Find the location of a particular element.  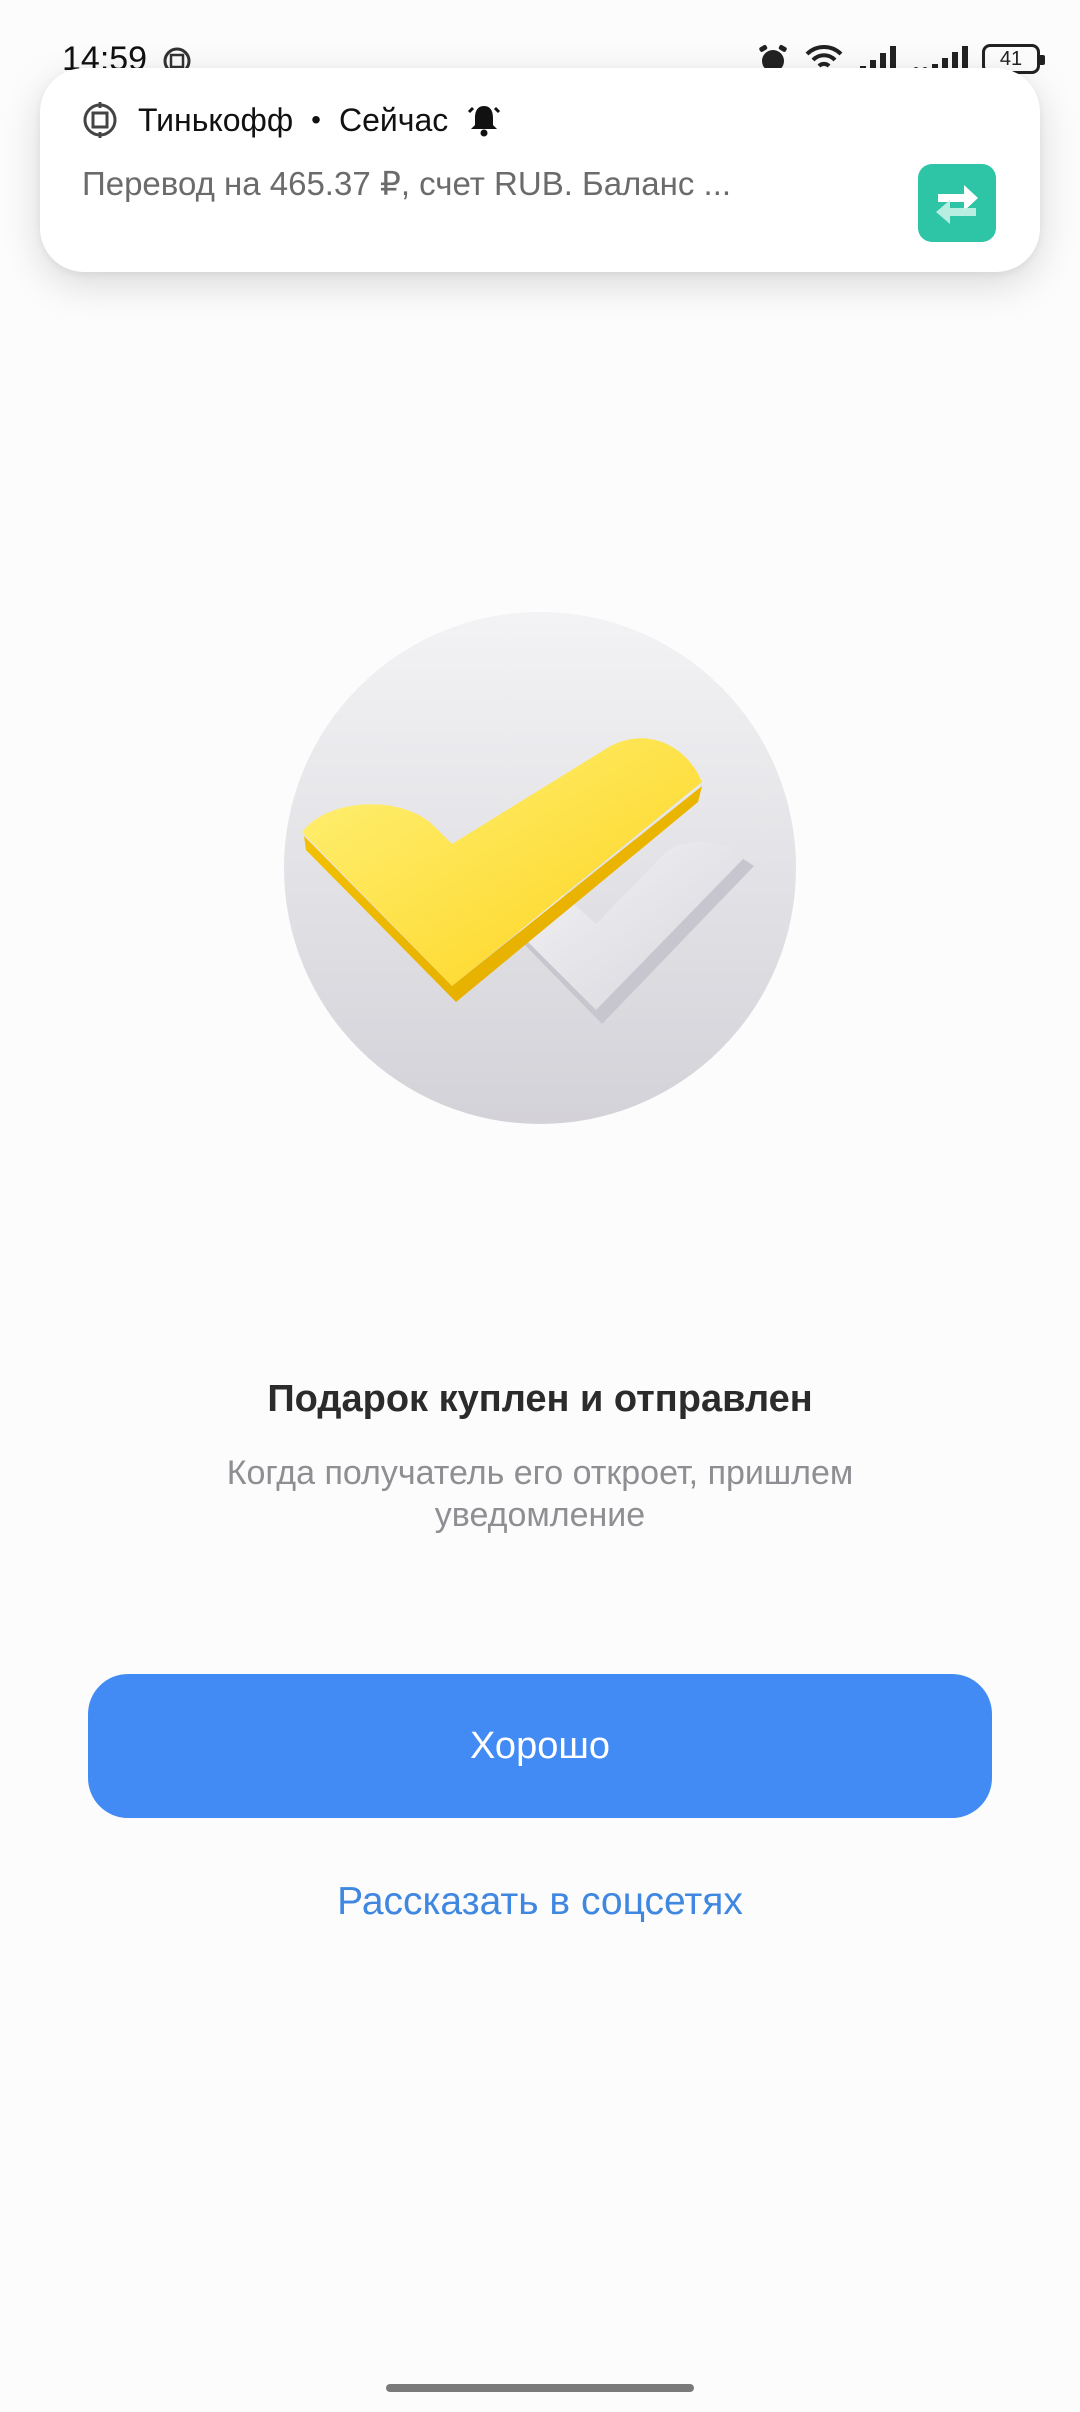

transfer-icon is located at coordinates (957, 203).